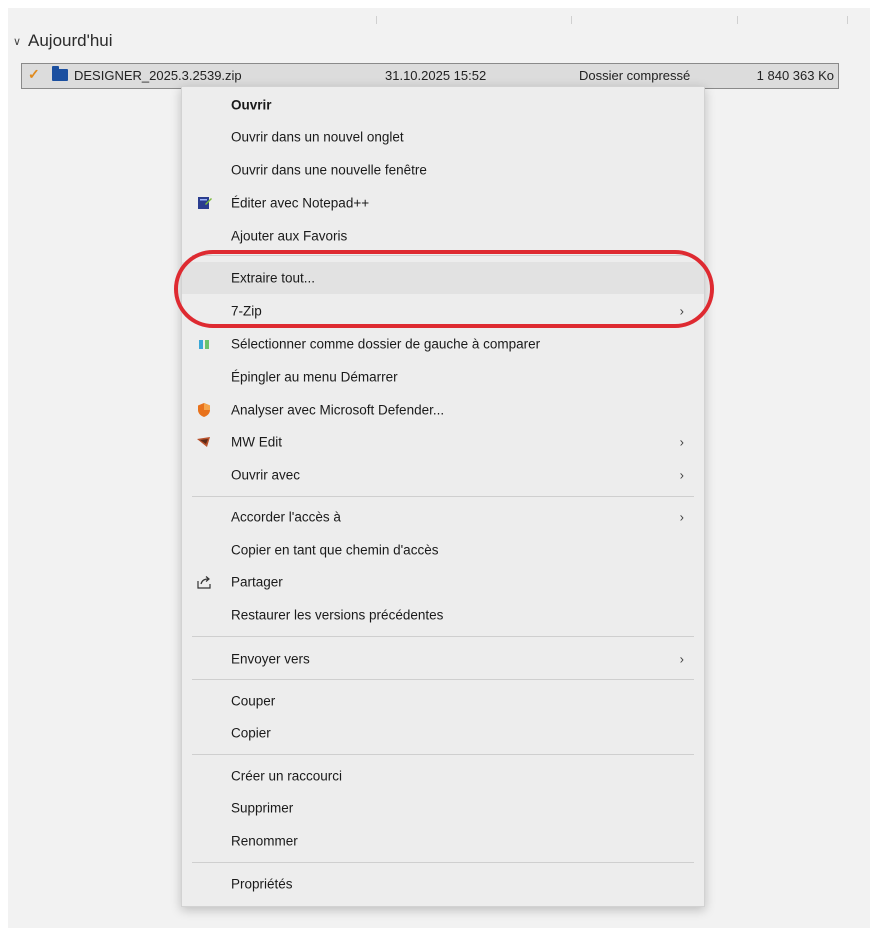 This screenshot has height=939, width=877. Describe the element at coordinates (337, 615) in the screenshot. I see `menu-item-label: Restaurer les versions précédentes` at that location.